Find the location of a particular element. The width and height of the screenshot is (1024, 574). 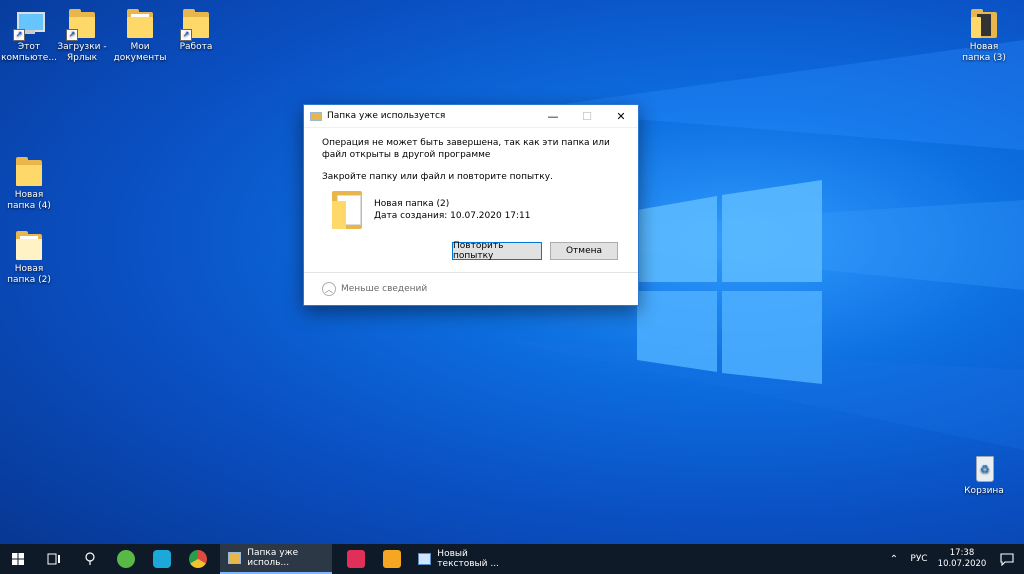

desktop-icon-downloads-shortcut: ↗ Загрузки - Ярлык is located at coordinates (82, 36).